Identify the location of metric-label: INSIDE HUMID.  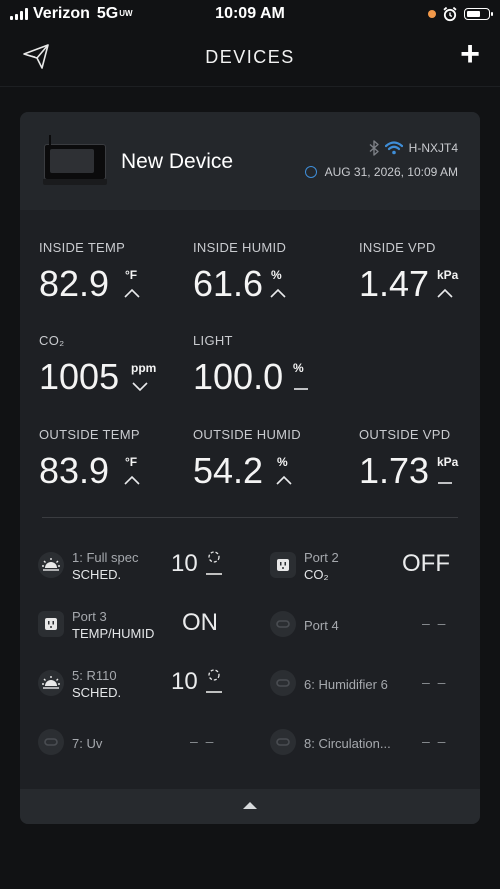
(240, 247).